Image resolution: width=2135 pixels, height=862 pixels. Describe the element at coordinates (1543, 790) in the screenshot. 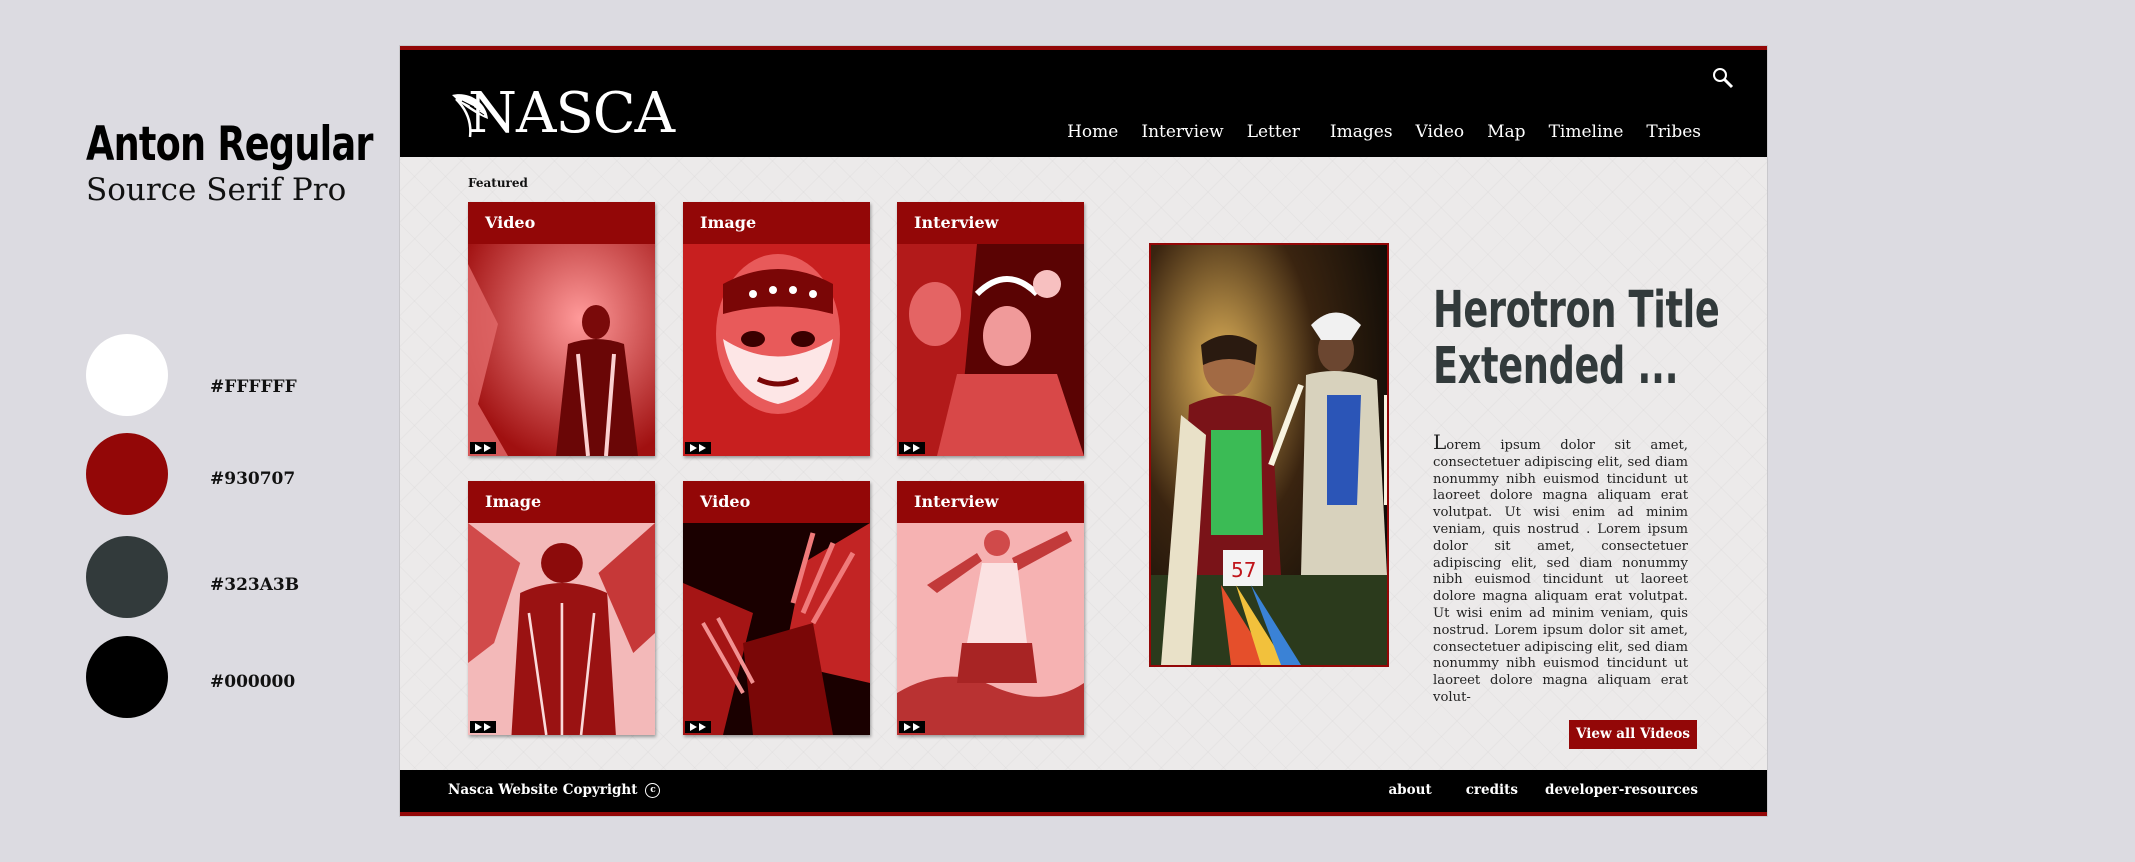

I see `footer-links: about credits developer-resources` at that location.